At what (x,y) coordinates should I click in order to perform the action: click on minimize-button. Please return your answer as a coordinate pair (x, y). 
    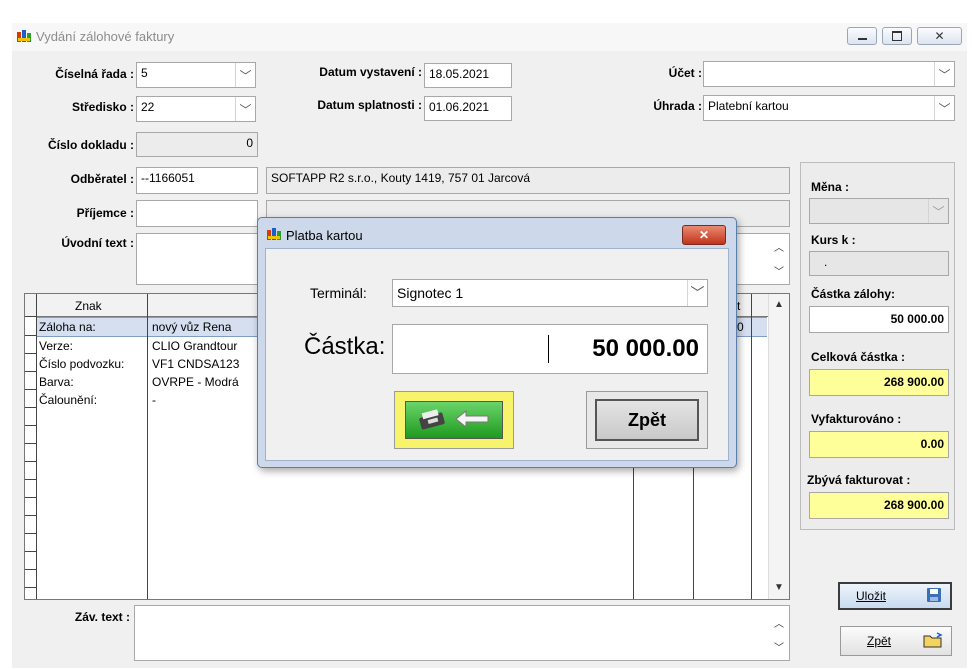
    Looking at the image, I should click on (862, 36).